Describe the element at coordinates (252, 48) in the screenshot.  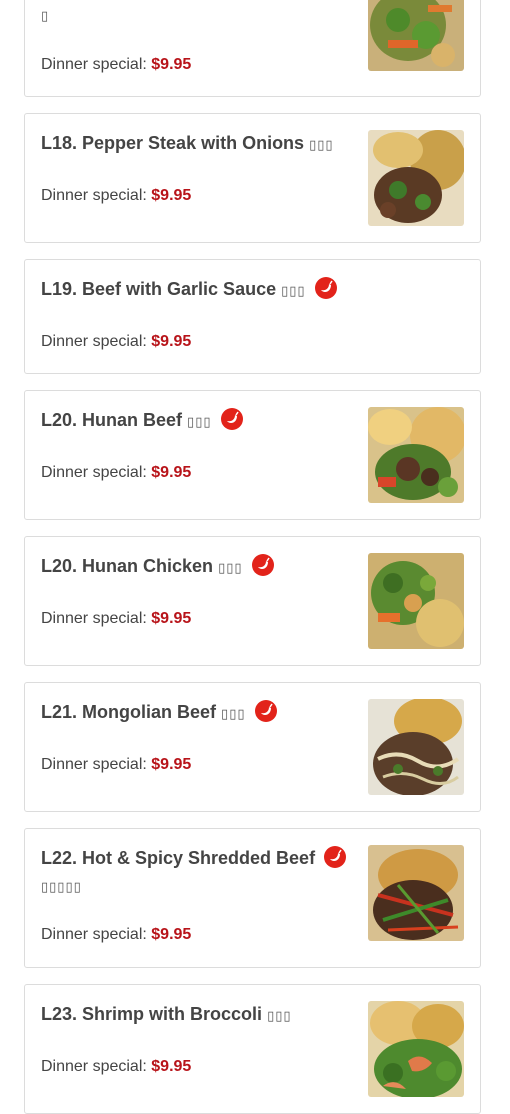
I see `menu-item-card: ▯ Dinner special: $9.95` at that location.